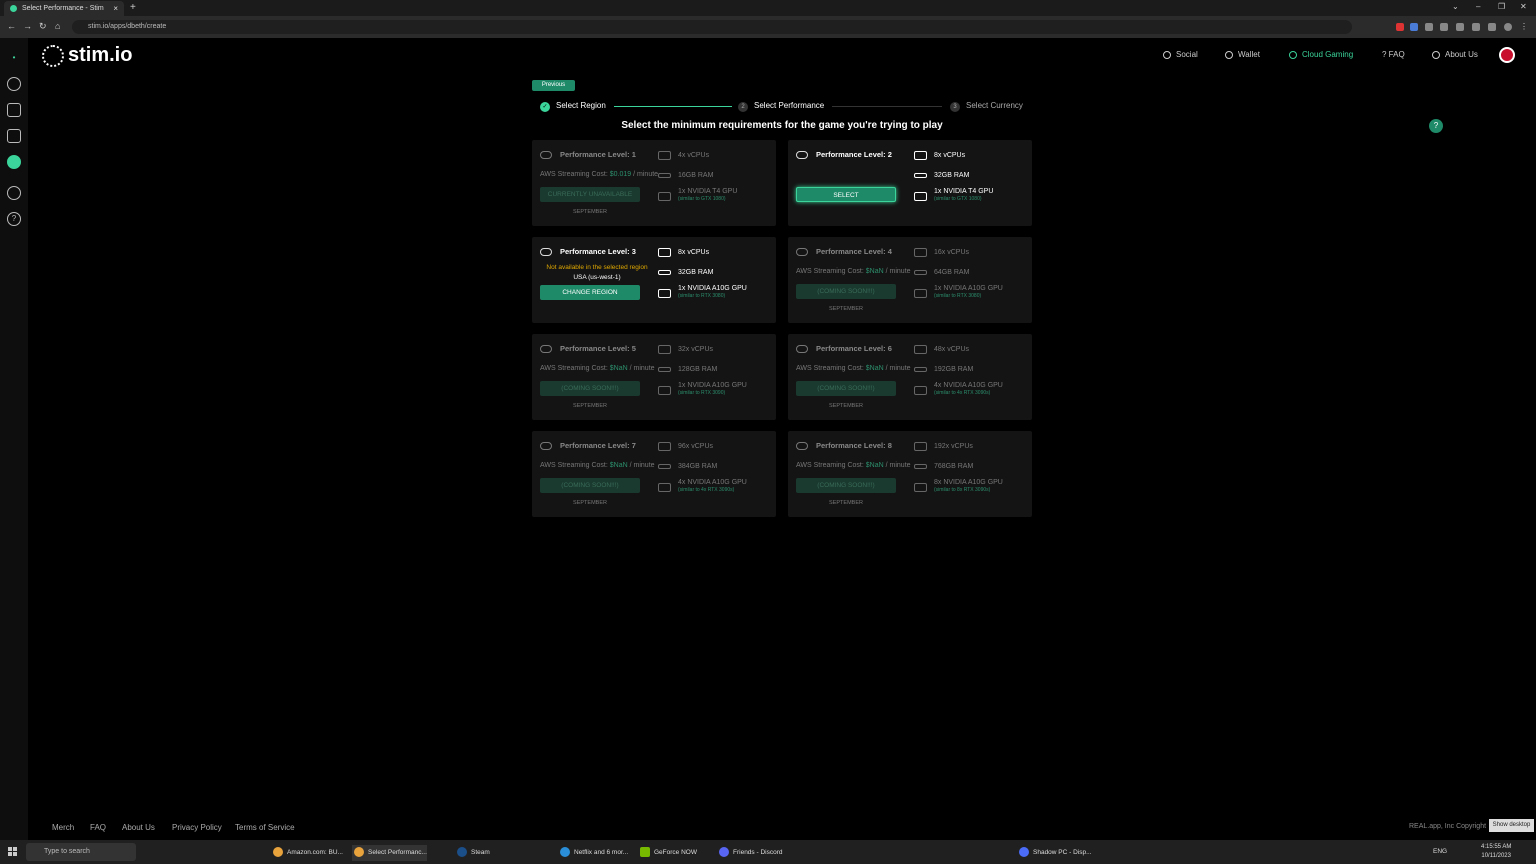 Image resolution: width=1536 pixels, height=864 pixels. What do you see at coordinates (14, 162) in the screenshot?
I see `cloud-gaming-icon` at bounding box center [14, 162].